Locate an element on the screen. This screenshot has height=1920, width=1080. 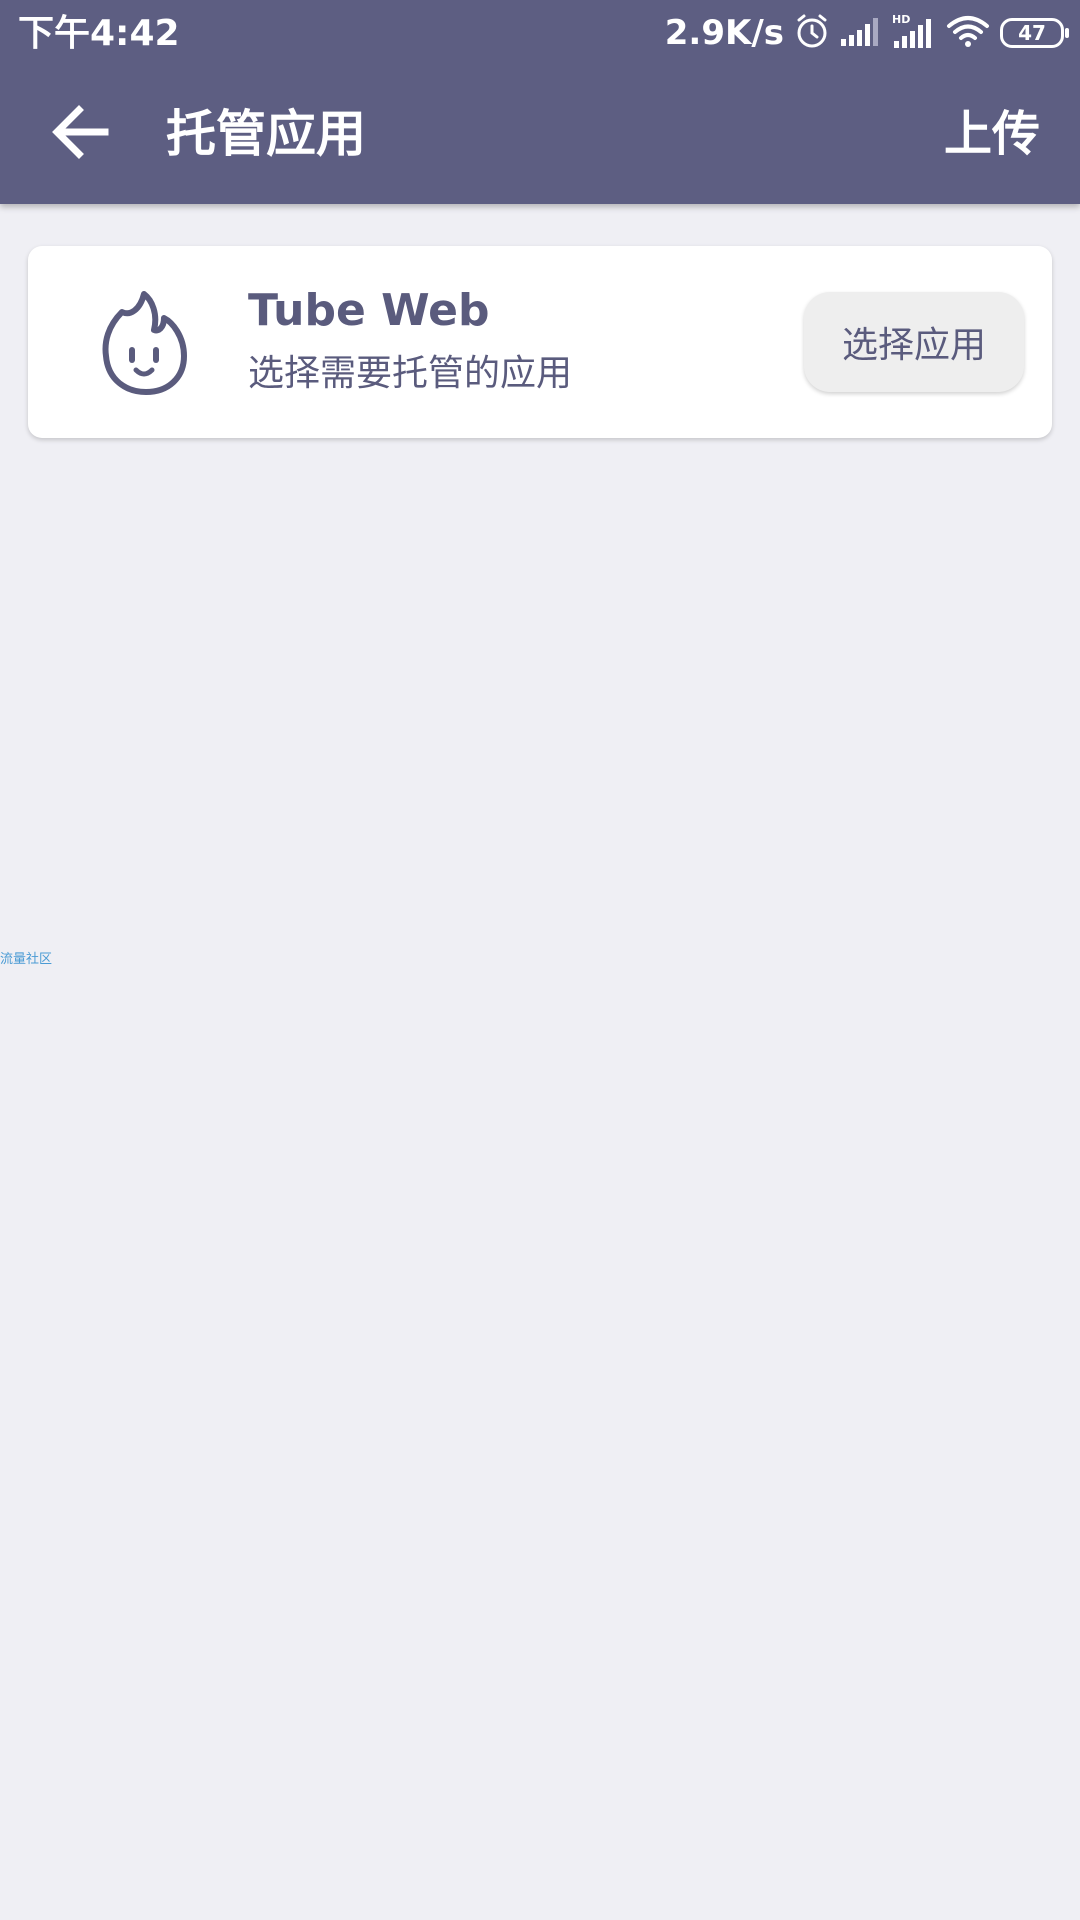
status-time: 下午4:42 is located at coordinates (99, 33).